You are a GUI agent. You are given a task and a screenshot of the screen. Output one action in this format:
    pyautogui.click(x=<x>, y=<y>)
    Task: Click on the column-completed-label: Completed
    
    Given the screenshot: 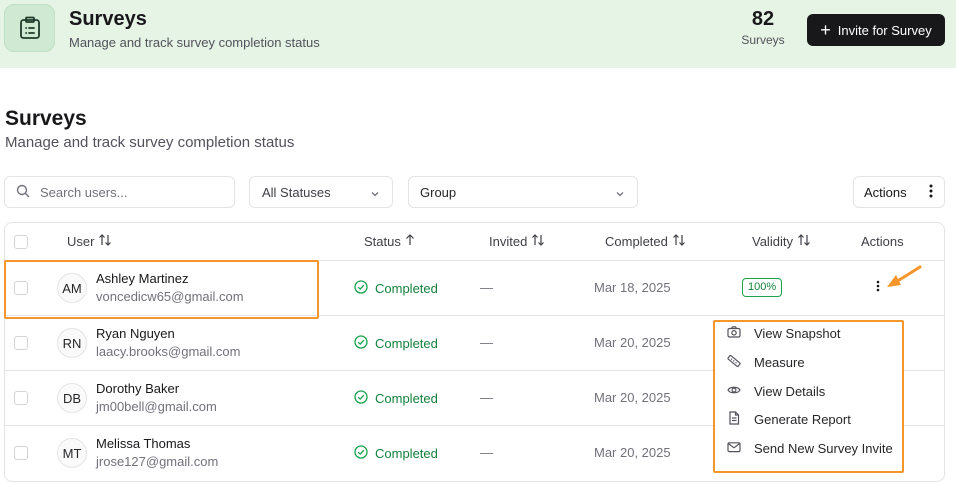 What is the action you would take?
    pyautogui.click(x=636, y=241)
    